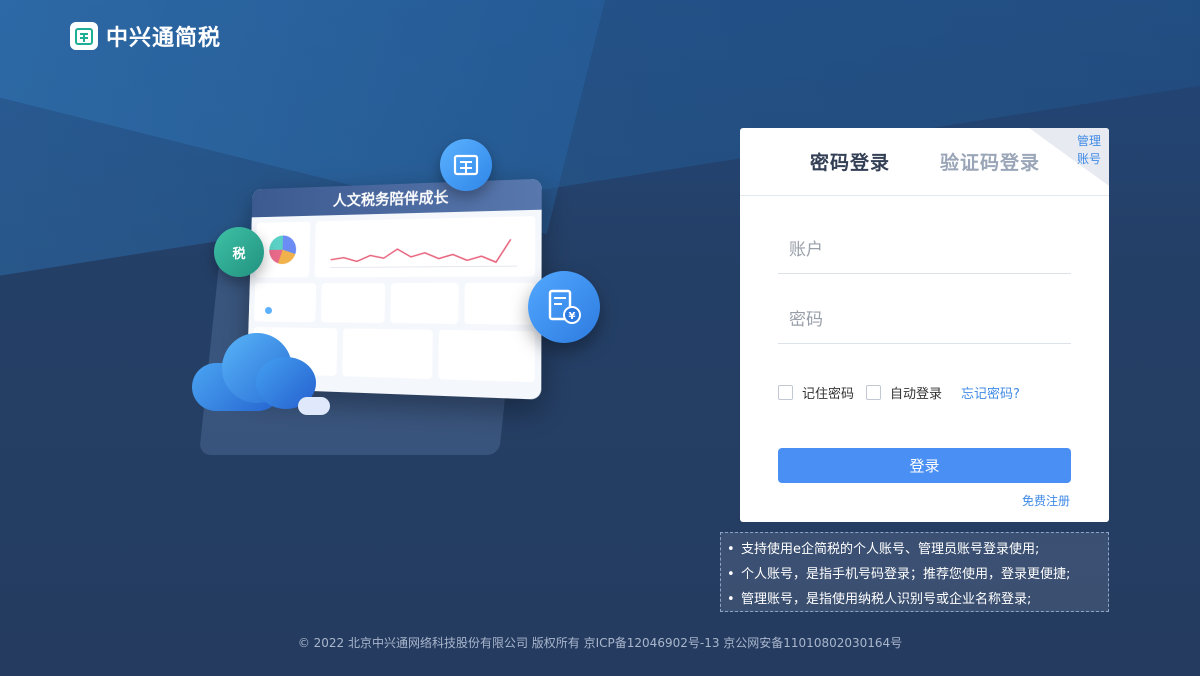 The width and height of the screenshot is (1200, 676). What do you see at coordinates (282, 250) in the screenshot?
I see `donut-chart-icon` at bounding box center [282, 250].